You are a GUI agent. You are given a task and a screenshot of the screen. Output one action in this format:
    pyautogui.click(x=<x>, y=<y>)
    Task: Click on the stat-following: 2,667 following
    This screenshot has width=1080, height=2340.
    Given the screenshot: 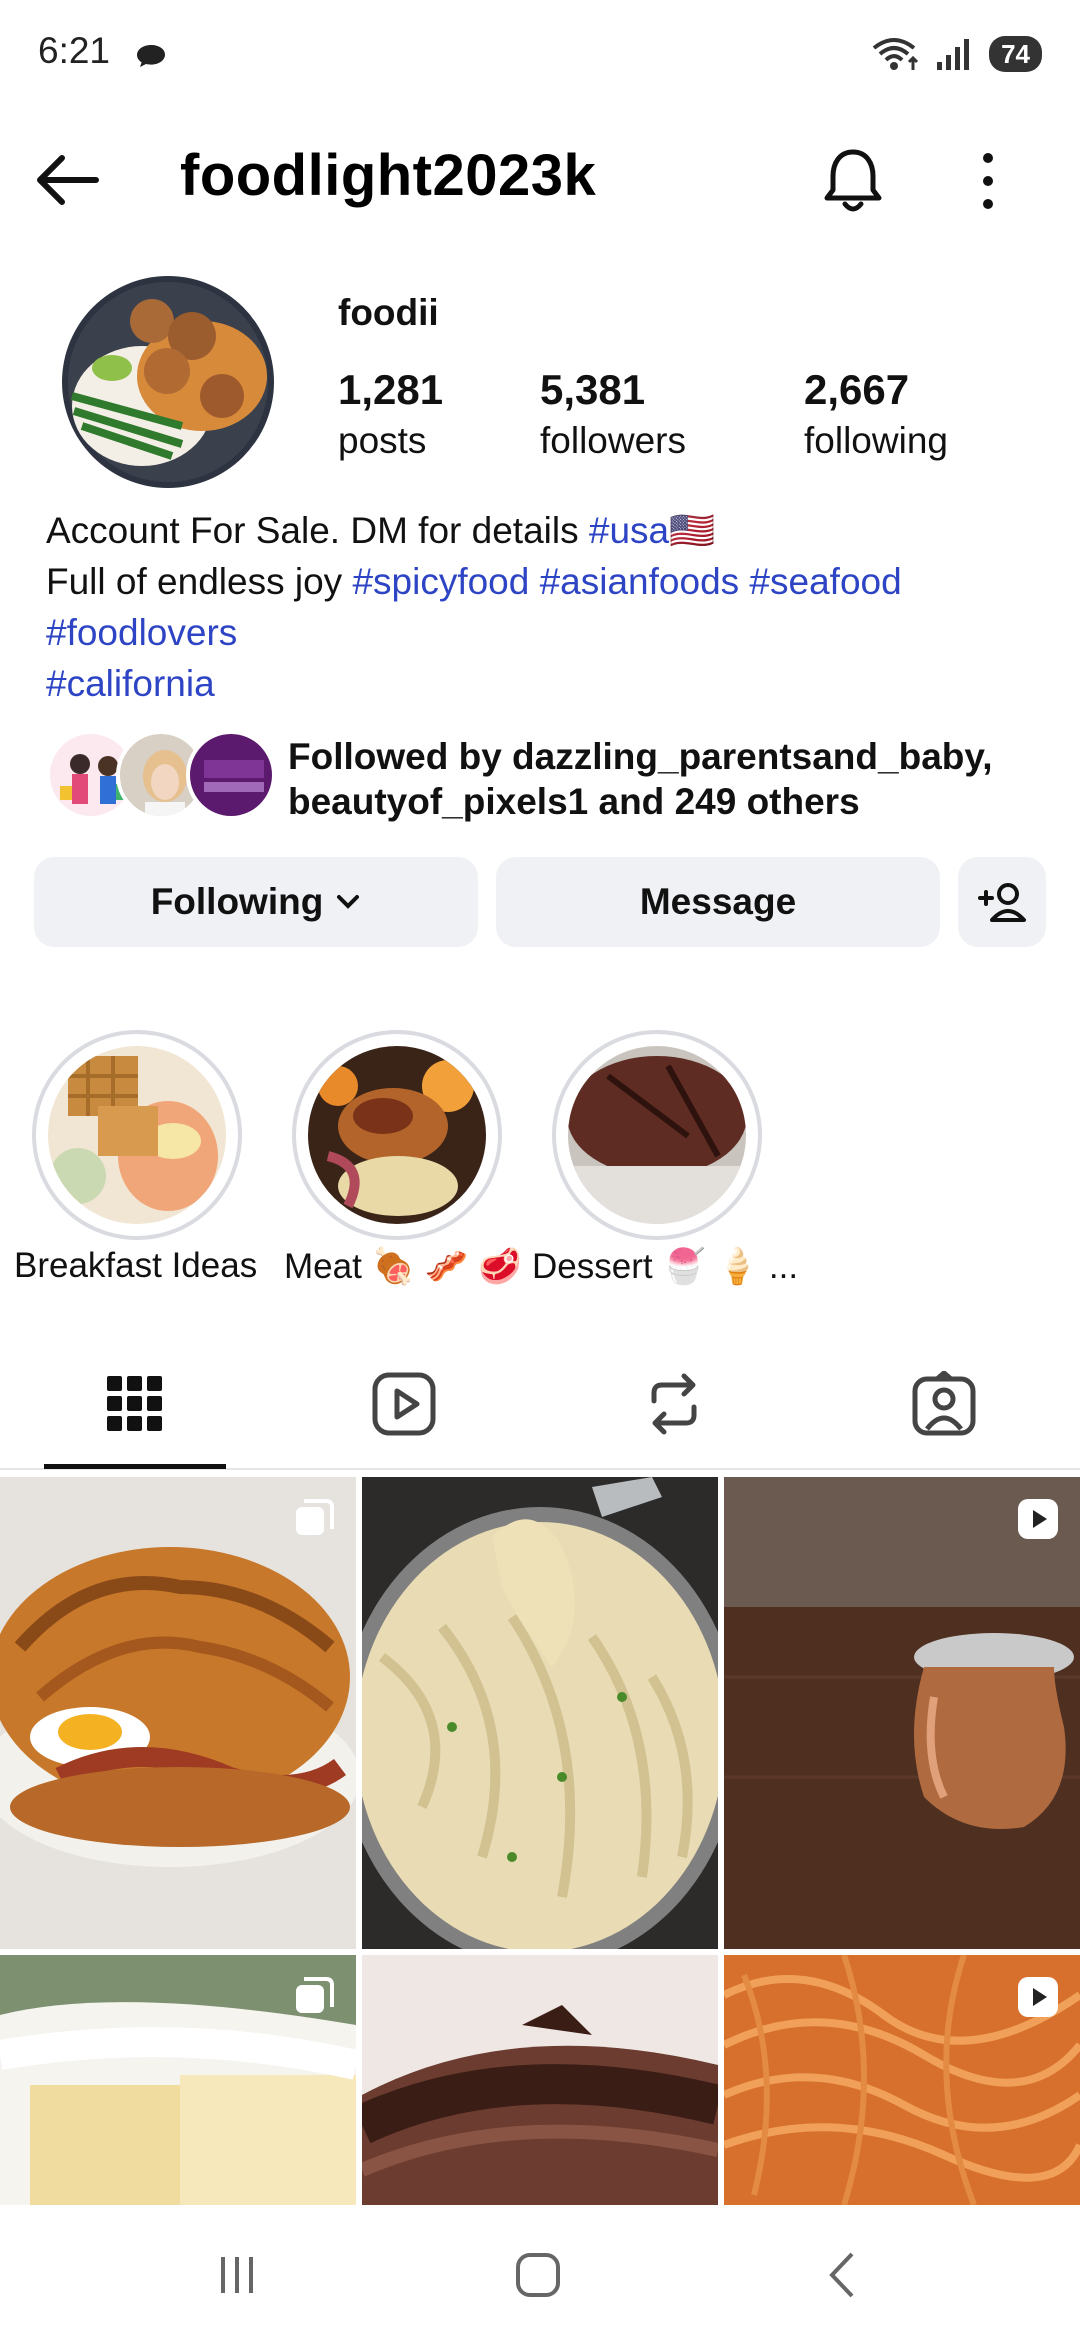 What is the action you would take?
    pyautogui.click(x=876, y=415)
    